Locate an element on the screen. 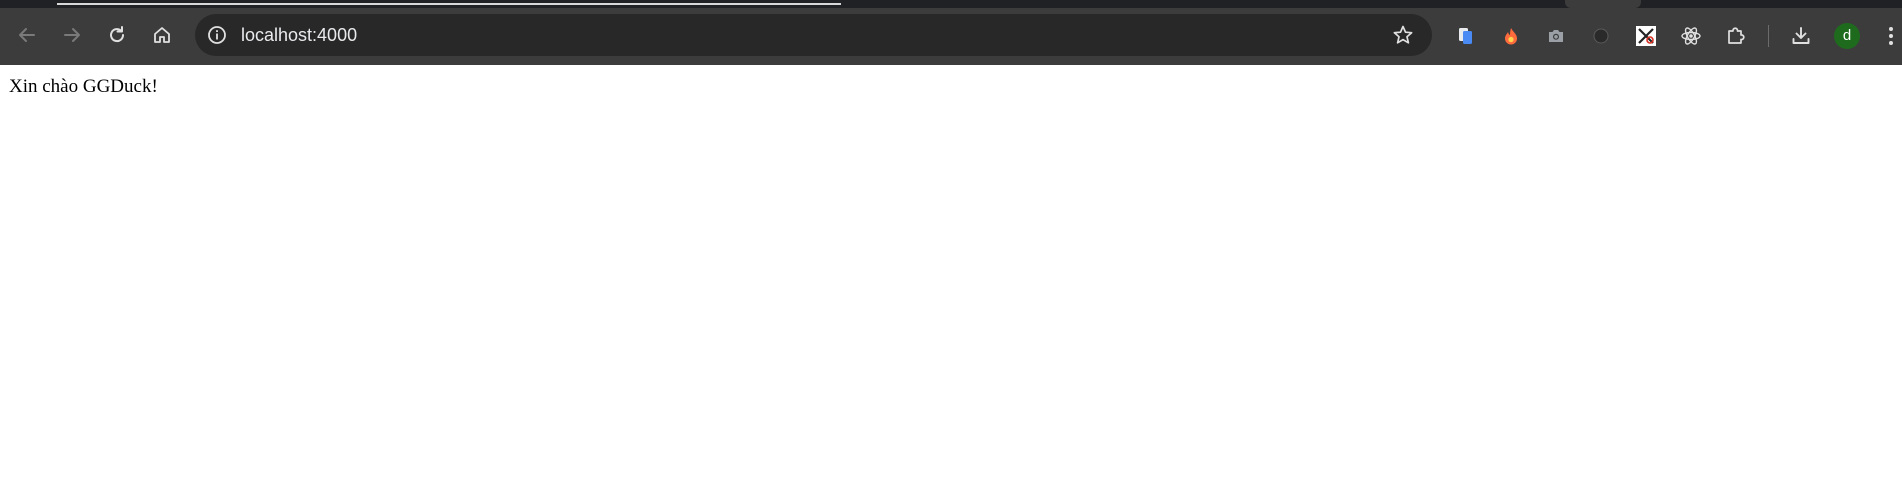  reload-button is located at coordinates (117, 35).